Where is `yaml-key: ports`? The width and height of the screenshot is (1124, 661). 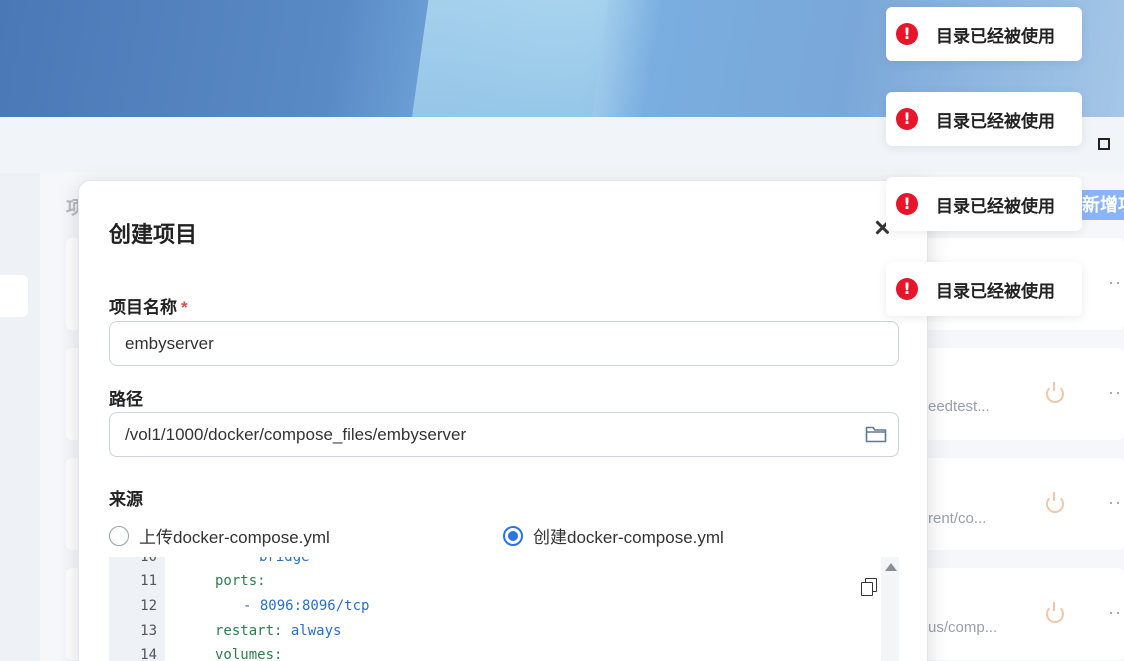
yaml-key: ports is located at coordinates (236, 581).